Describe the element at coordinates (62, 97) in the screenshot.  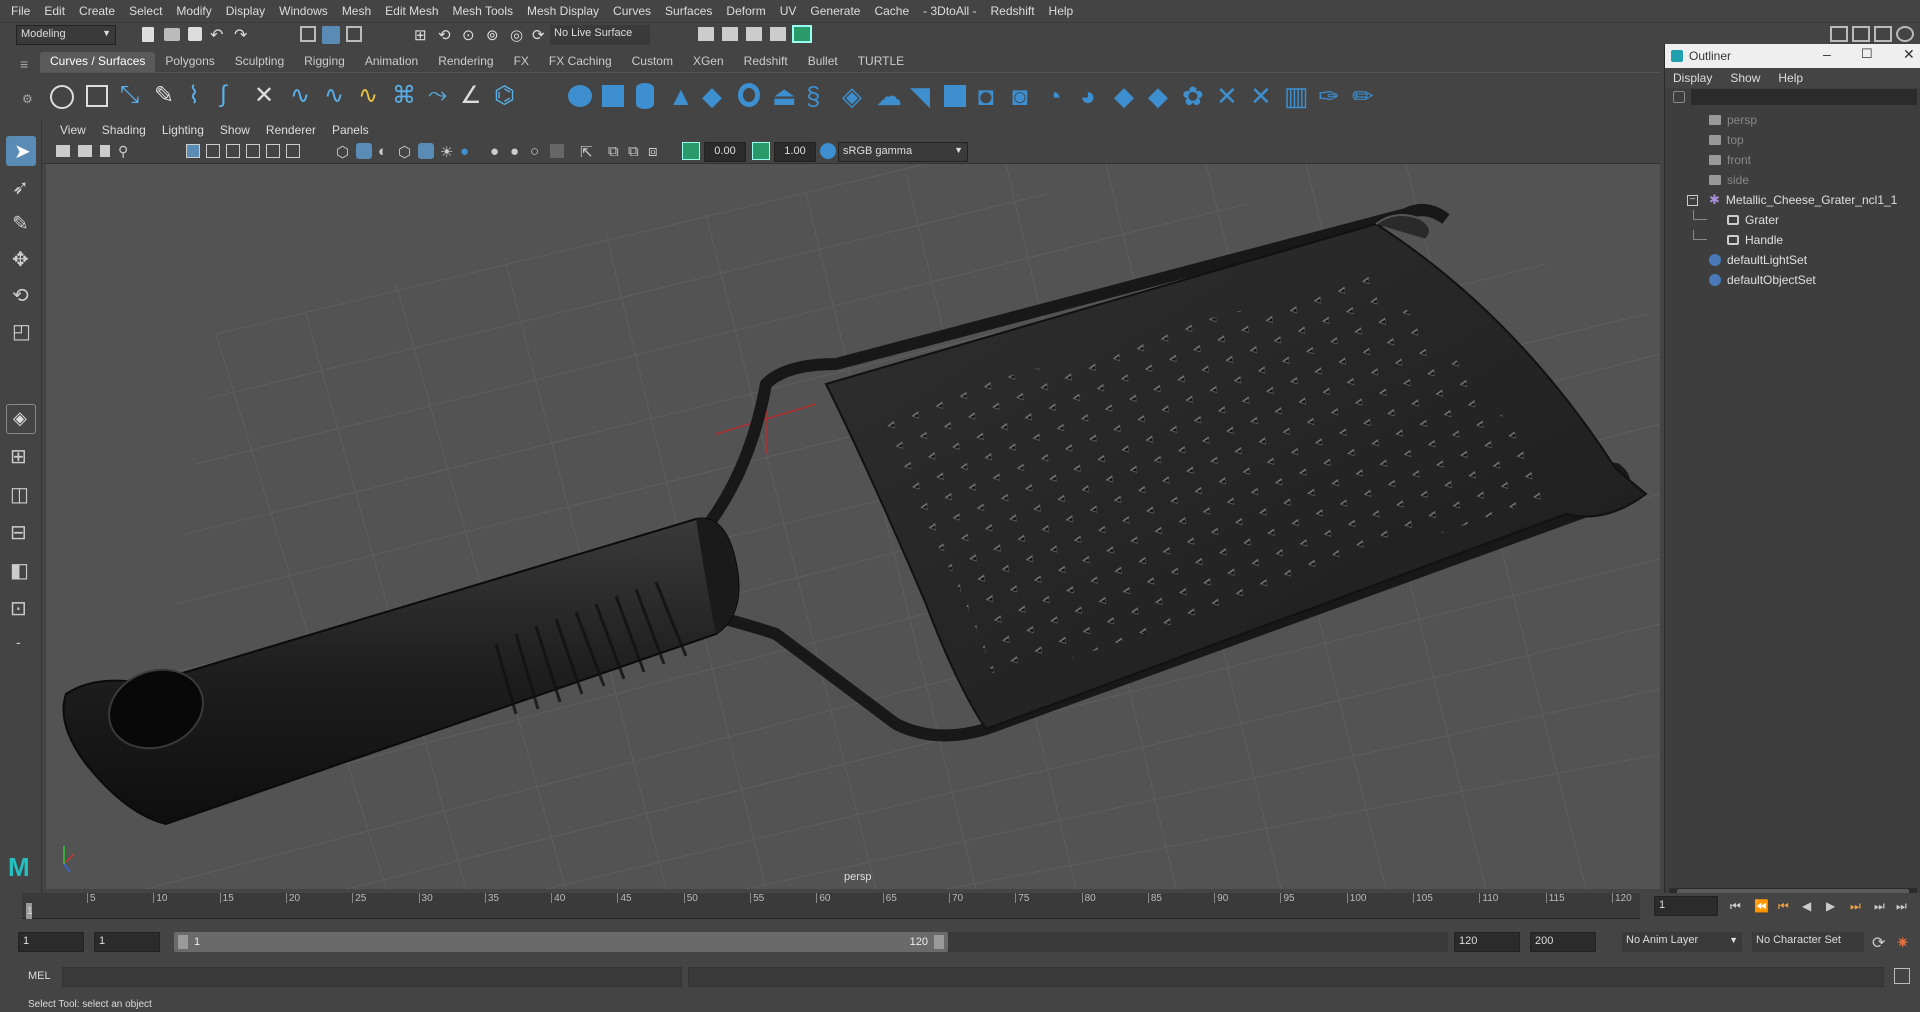
I see `nurbs-circle-icon` at that location.